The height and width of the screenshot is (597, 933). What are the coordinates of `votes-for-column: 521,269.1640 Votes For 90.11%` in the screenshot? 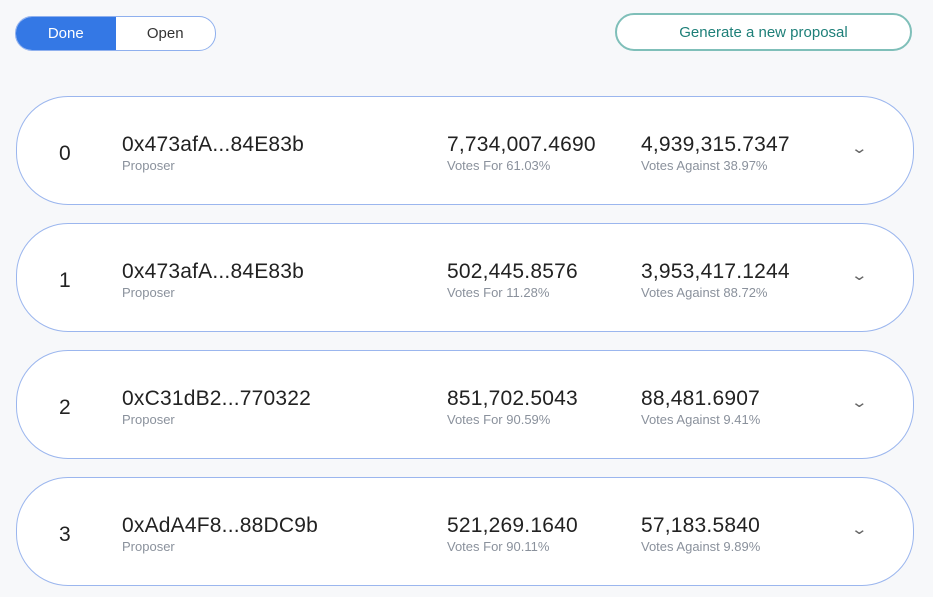 It's located at (512, 534).